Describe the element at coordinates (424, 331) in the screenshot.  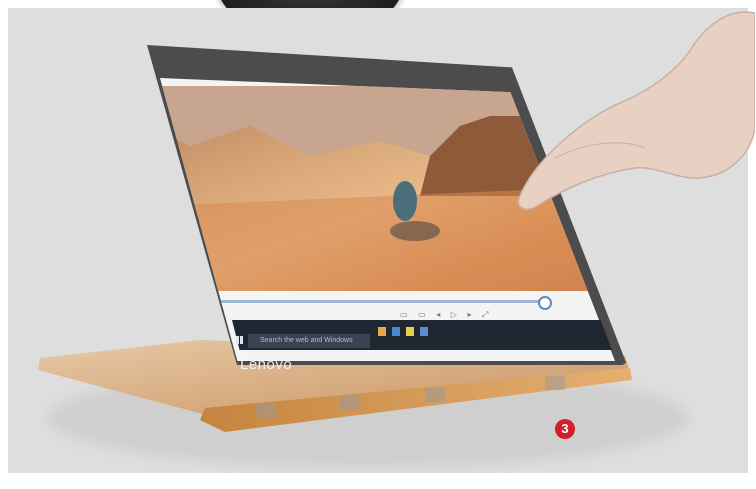
I see `edge-icon` at that location.